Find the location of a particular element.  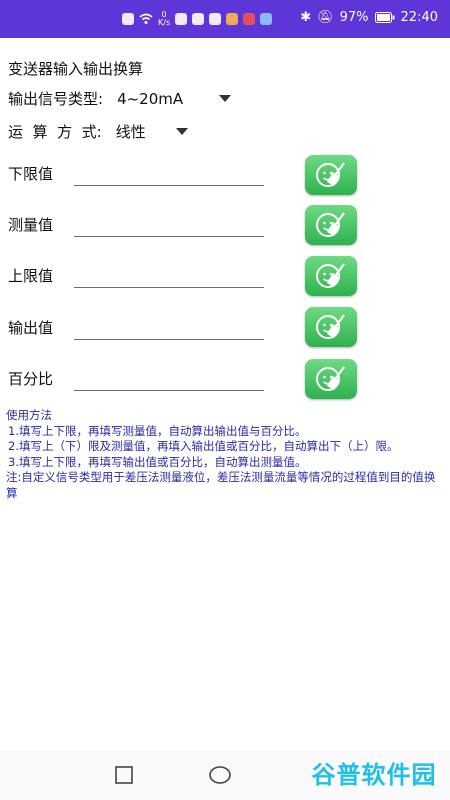

signal-type-row: 输出信号类型: 4~20mA is located at coordinates (120, 98).